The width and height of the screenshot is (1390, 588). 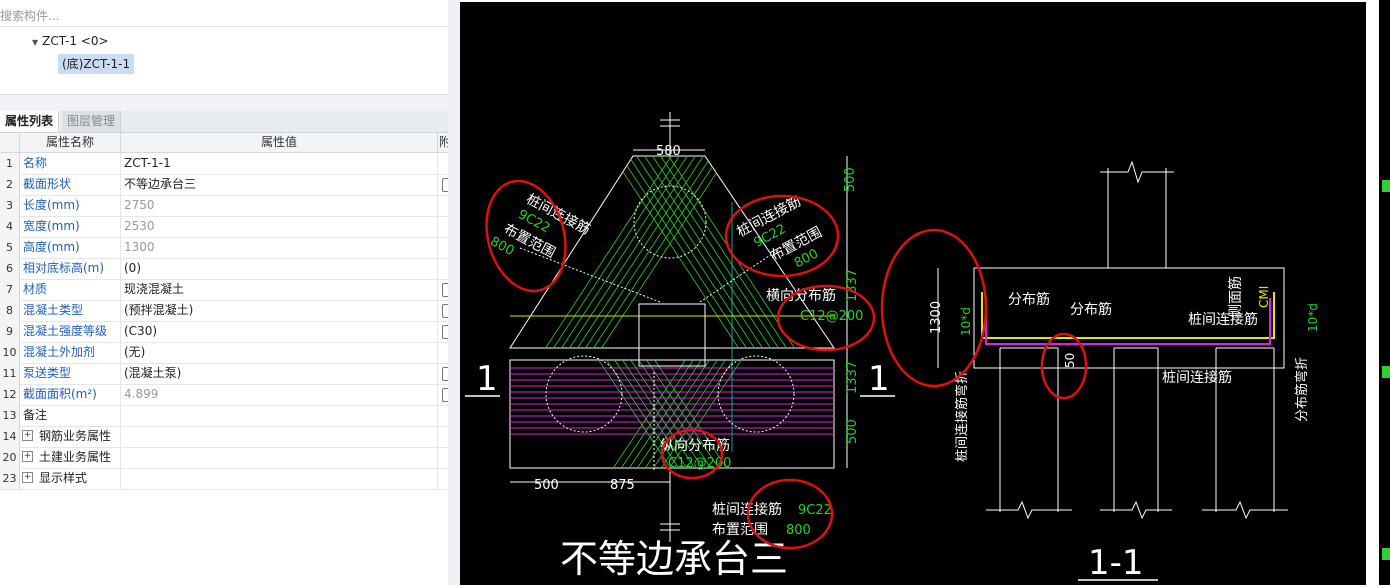 I want to click on header-name: 属性名称, so click(x=70, y=143).